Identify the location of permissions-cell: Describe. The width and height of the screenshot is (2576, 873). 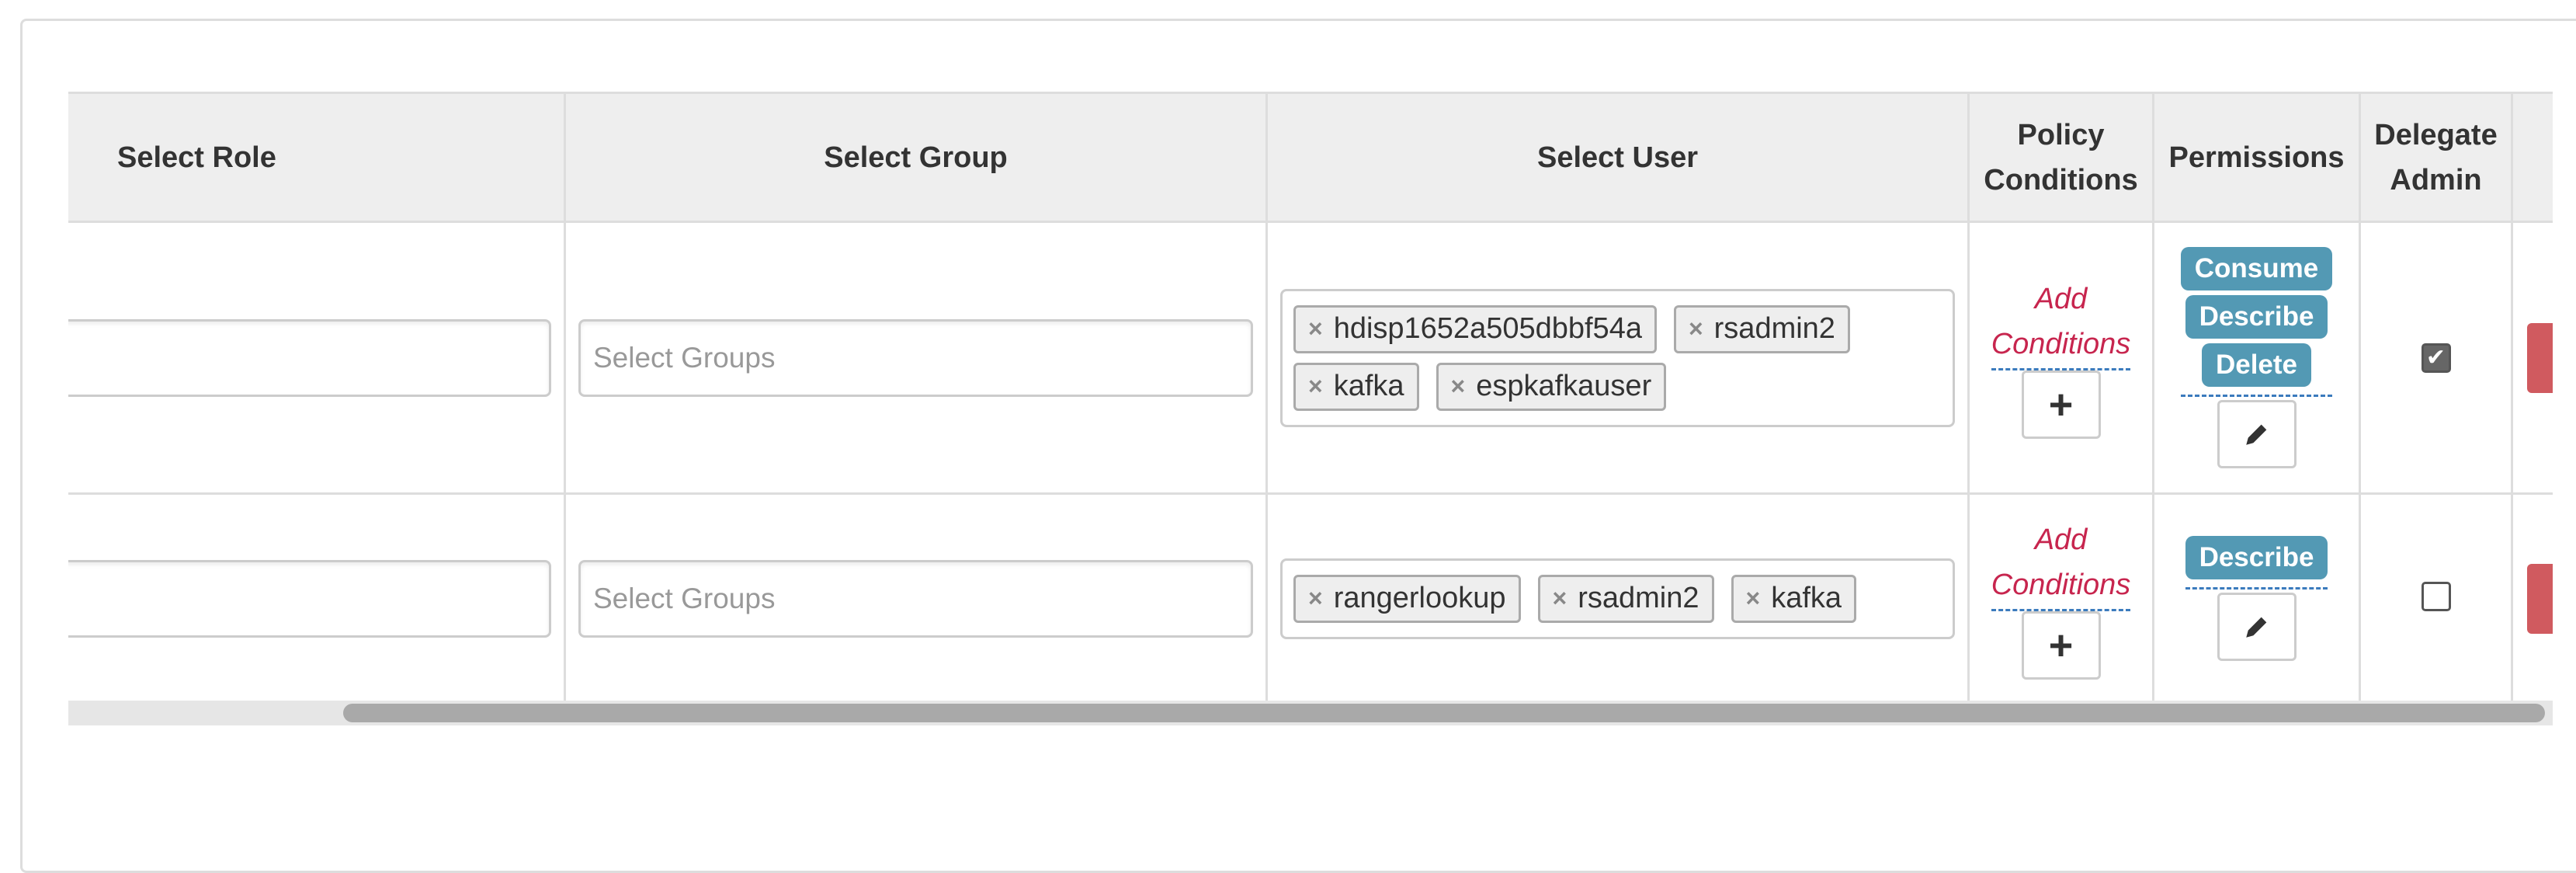
(2256, 598).